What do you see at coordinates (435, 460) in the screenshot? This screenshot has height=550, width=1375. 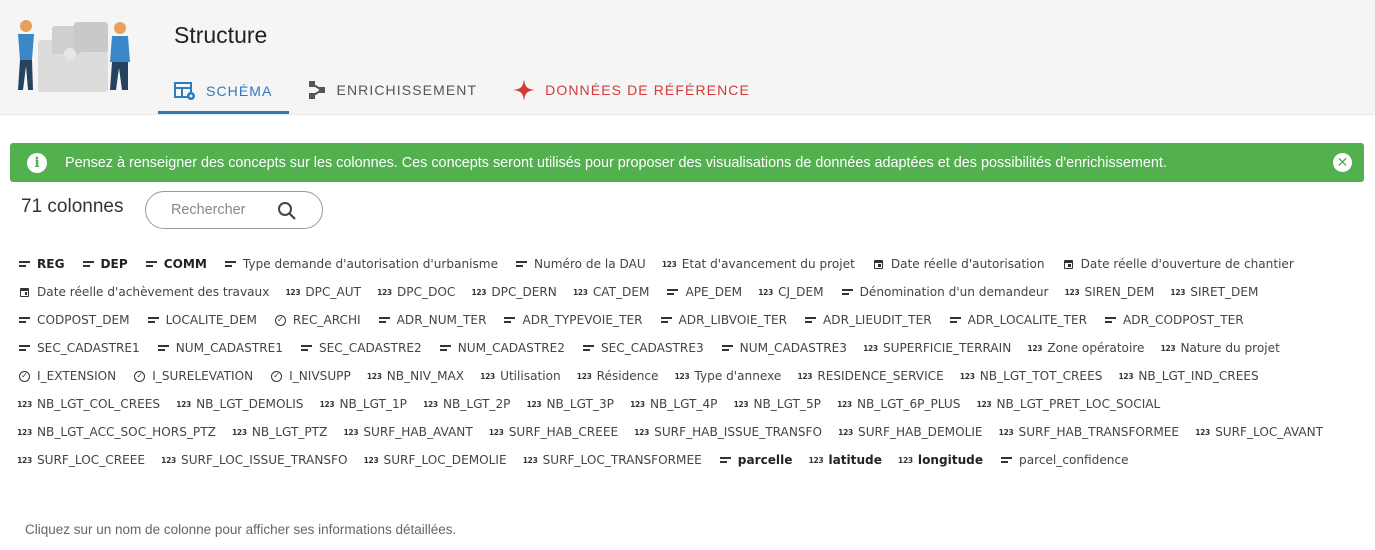 I see `column-chip: 123 SURF_LOC_DEMOLIE` at bounding box center [435, 460].